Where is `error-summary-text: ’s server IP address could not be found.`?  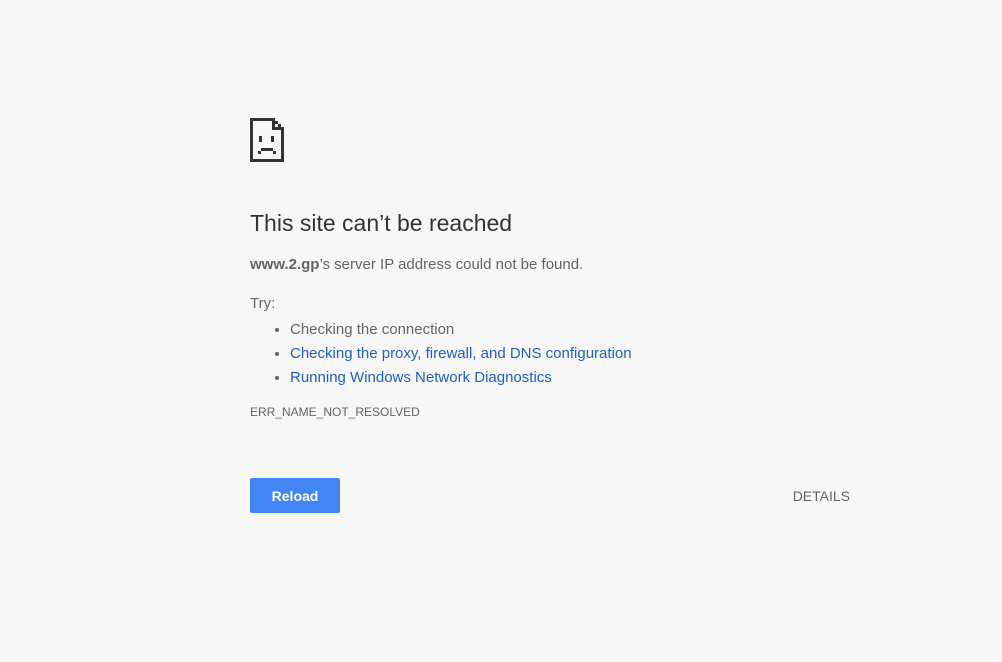
error-summary-text: ’s server IP address could not be found. is located at coordinates (451, 264).